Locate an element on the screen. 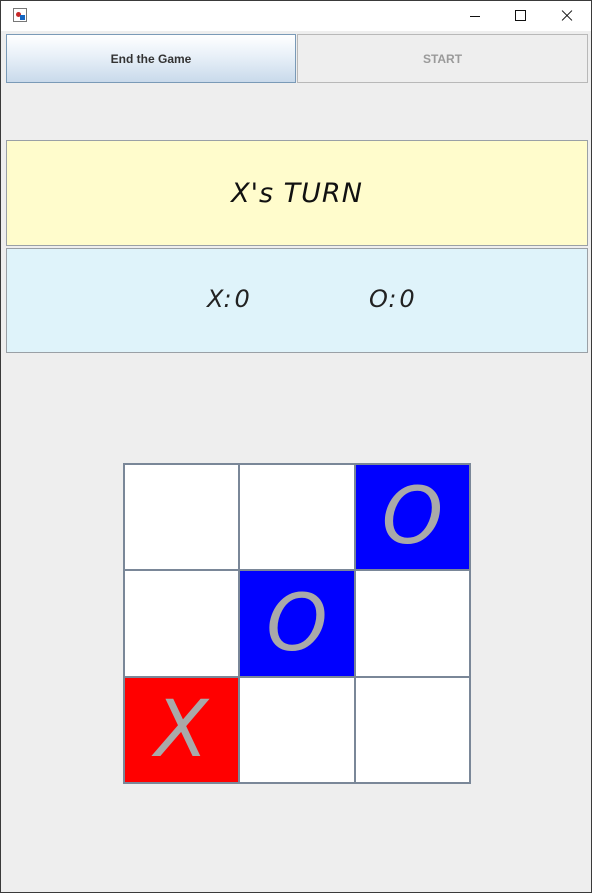  o-score: O: 0 is located at coordinates (392, 299).